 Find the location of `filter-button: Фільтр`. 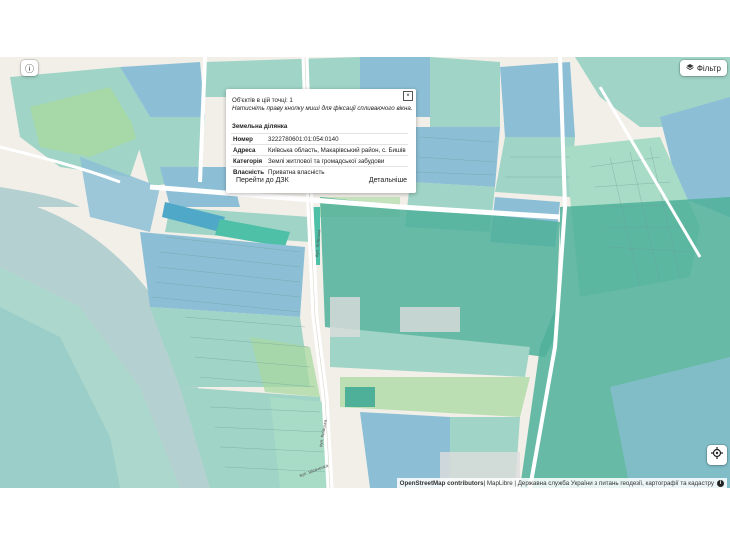

filter-button: Фільтр is located at coordinates (703, 68).